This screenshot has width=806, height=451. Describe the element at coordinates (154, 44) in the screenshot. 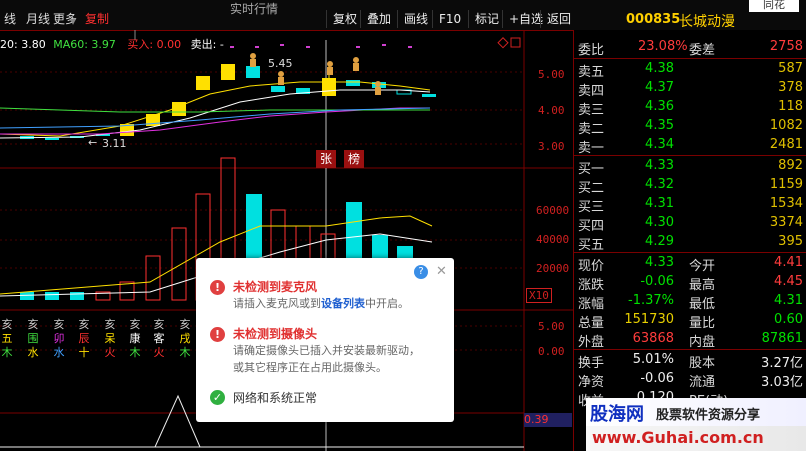

I see `buy-legend: 买入: 0.00` at that location.